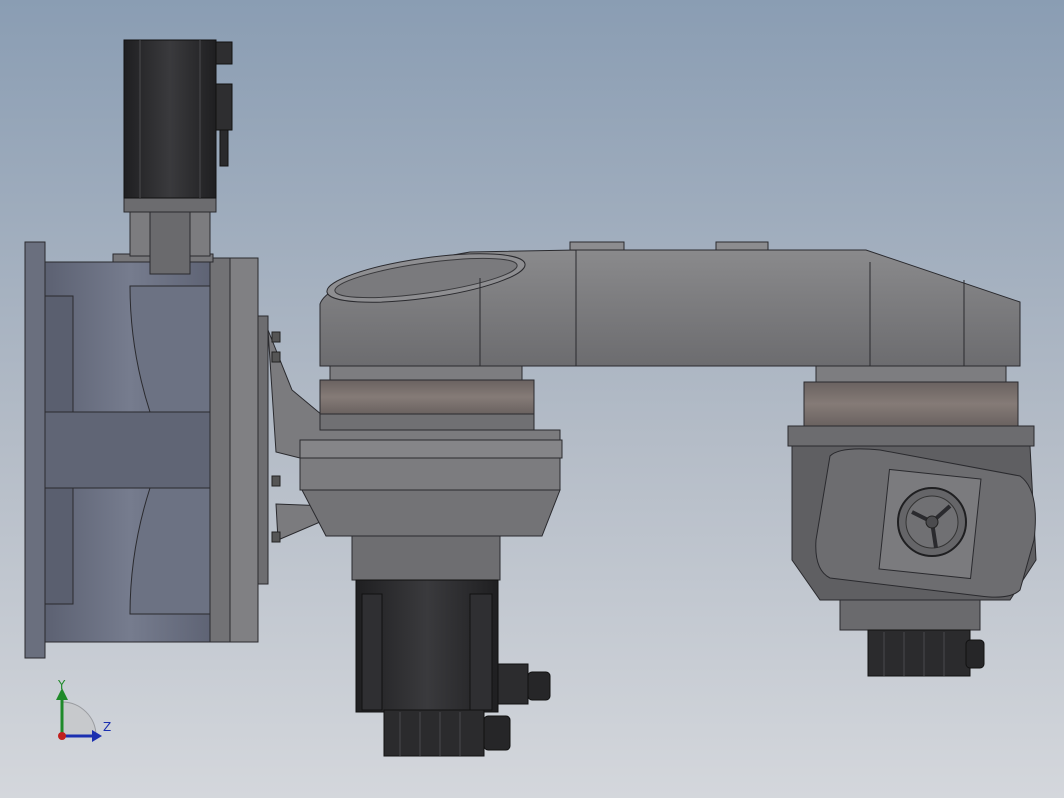  What do you see at coordinates (107, 727) in the screenshot?
I see `z-axis-label: Z` at bounding box center [107, 727].